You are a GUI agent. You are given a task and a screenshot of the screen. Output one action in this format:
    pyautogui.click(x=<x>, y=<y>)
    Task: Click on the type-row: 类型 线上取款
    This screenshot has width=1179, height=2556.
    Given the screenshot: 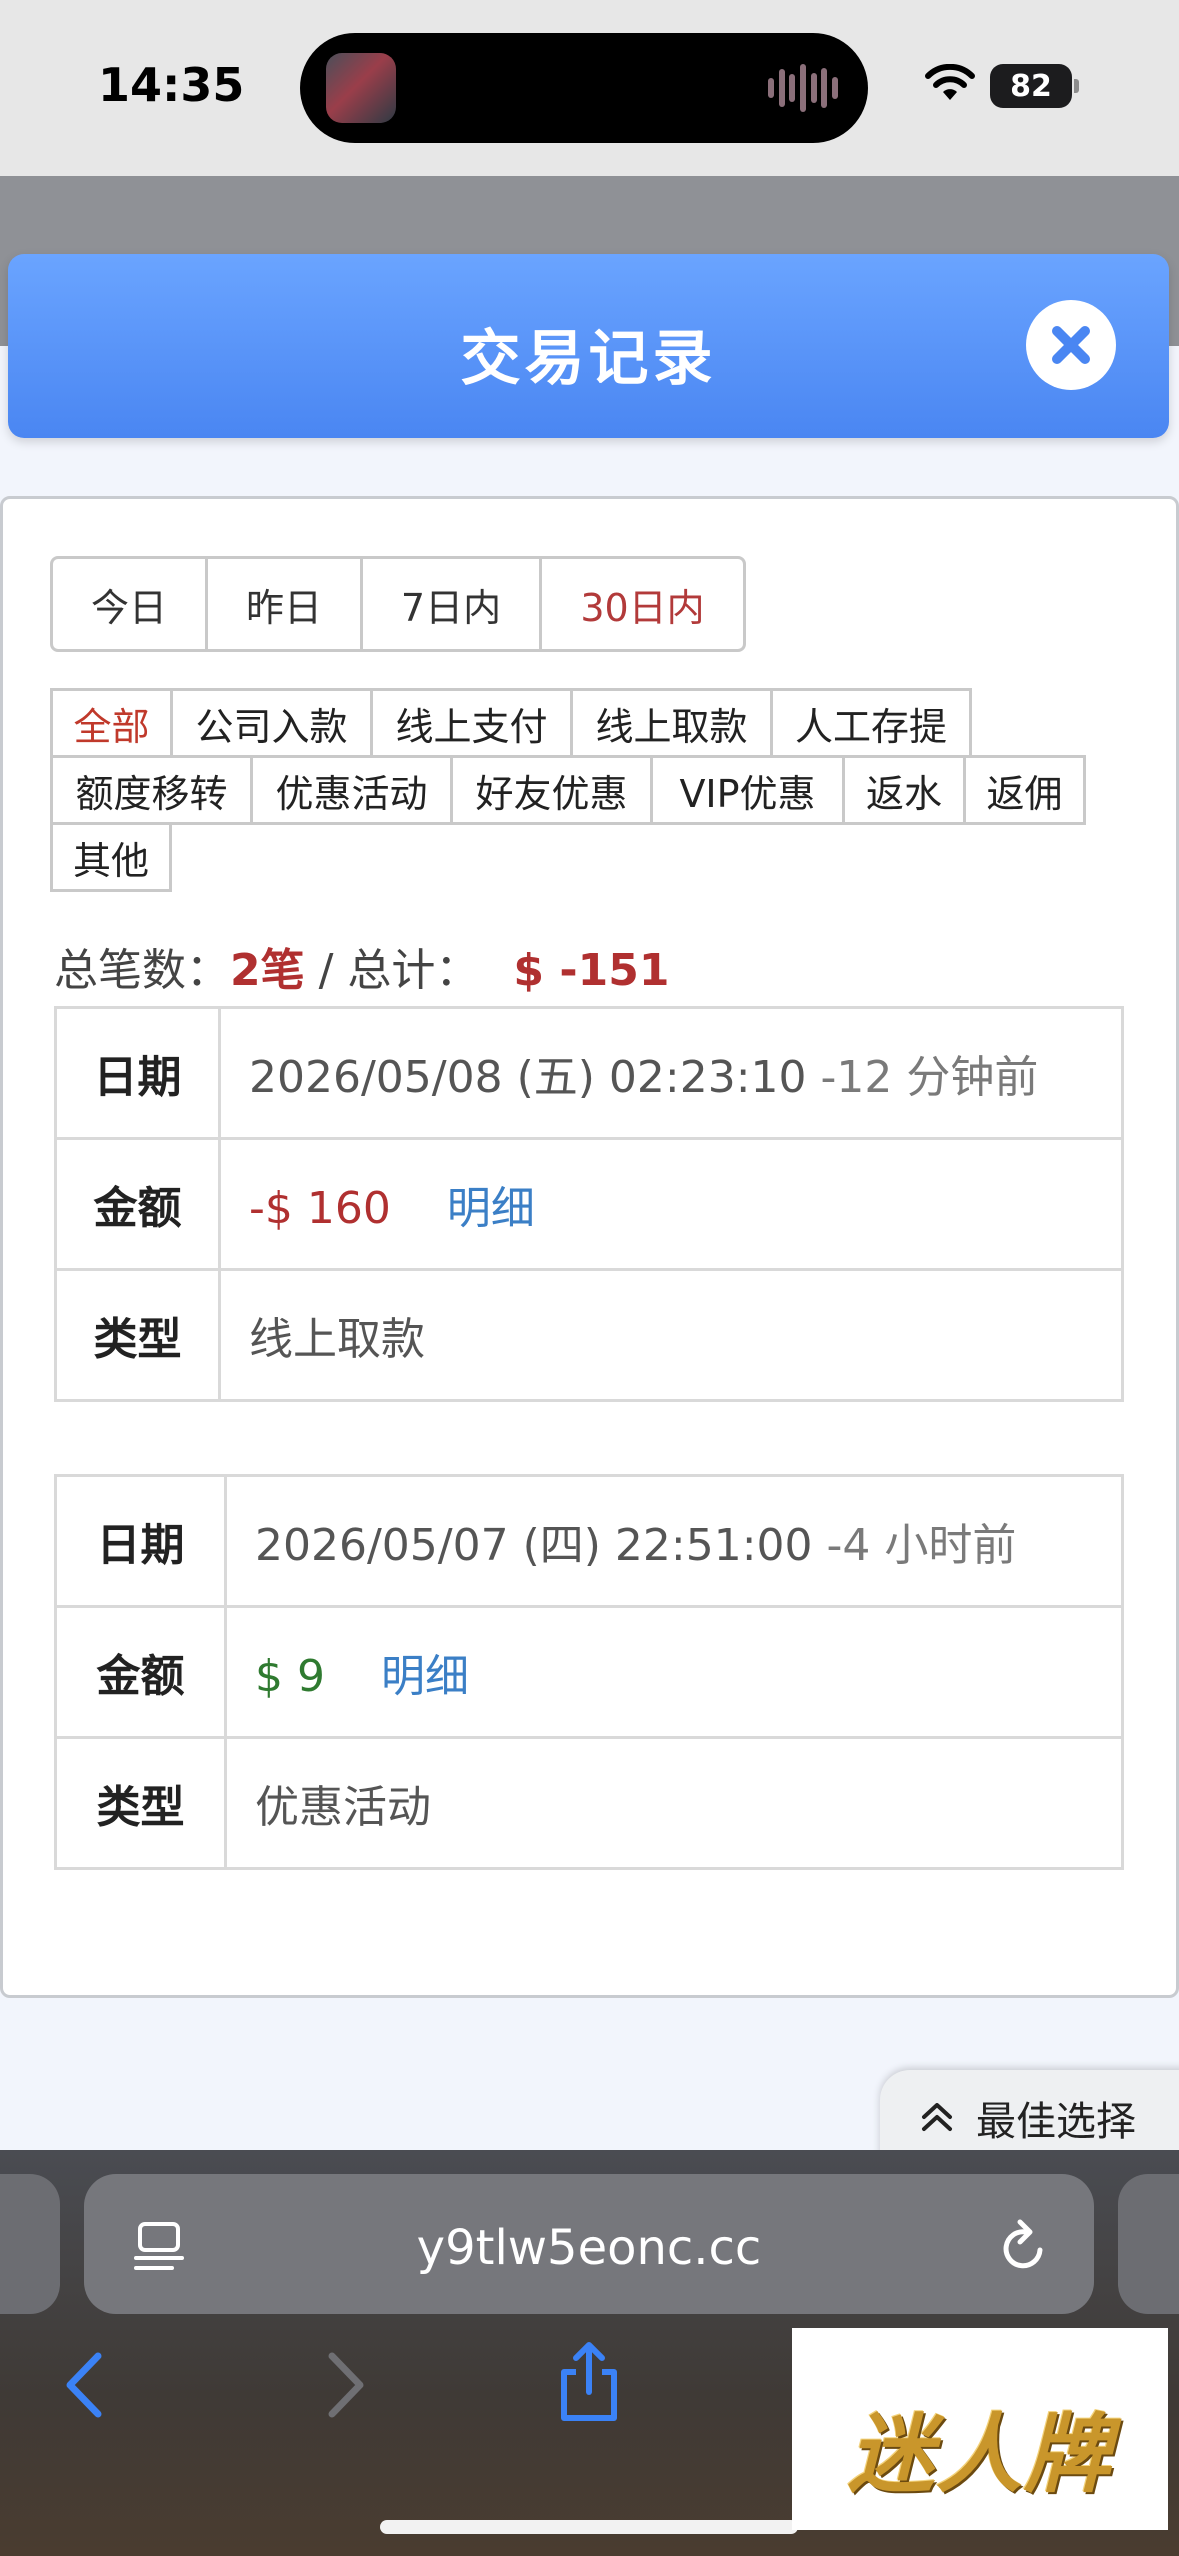 What is the action you would take?
    pyautogui.click(x=589, y=1335)
    